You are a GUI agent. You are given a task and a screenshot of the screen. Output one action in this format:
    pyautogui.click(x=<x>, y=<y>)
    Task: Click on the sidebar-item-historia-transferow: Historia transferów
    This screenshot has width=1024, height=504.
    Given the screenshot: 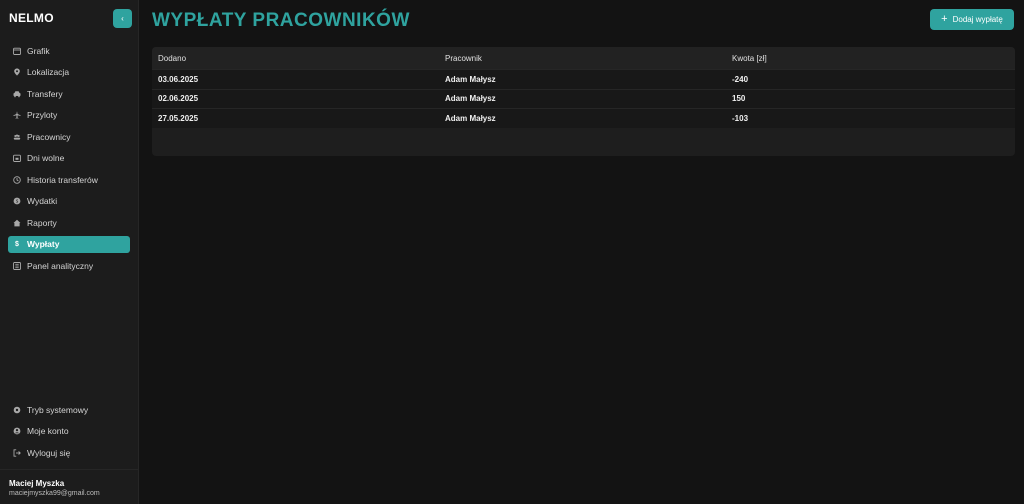 What is the action you would take?
    pyautogui.click(x=69, y=180)
    